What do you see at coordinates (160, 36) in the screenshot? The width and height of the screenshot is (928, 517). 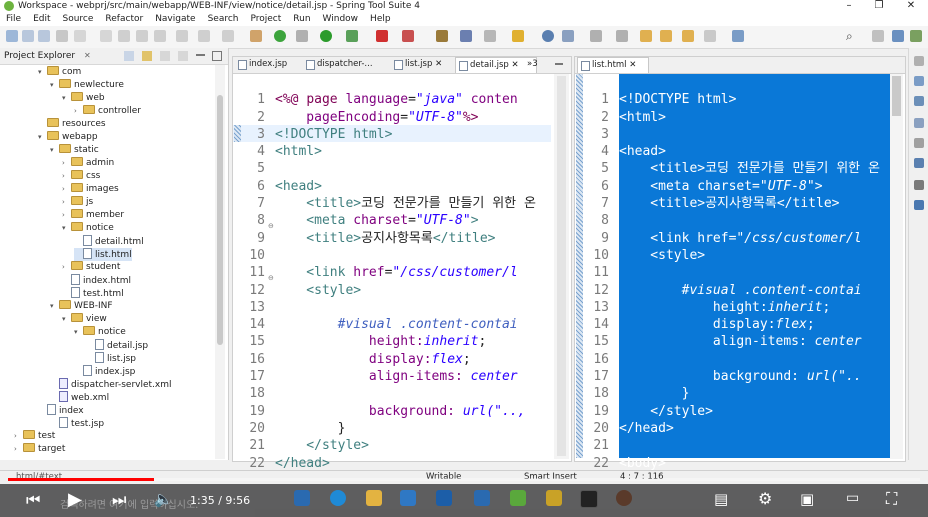 I see `debug-step-return-icon` at bounding box center [160, 36].